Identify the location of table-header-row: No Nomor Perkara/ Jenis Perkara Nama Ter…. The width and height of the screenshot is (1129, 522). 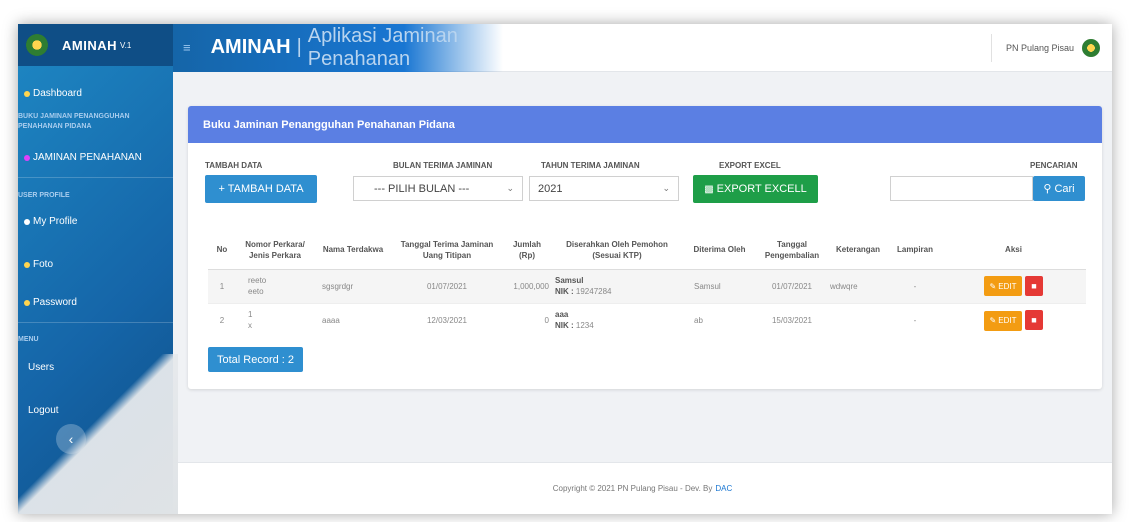
(647, 250).